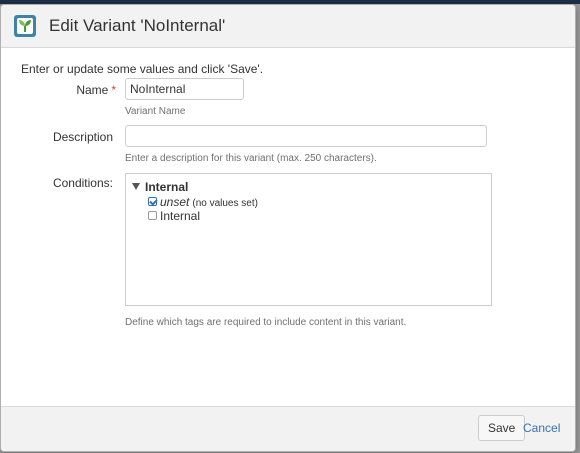  Describe the element at coordinates (184, 89) in the screenshot. I see `name-input` at that location.